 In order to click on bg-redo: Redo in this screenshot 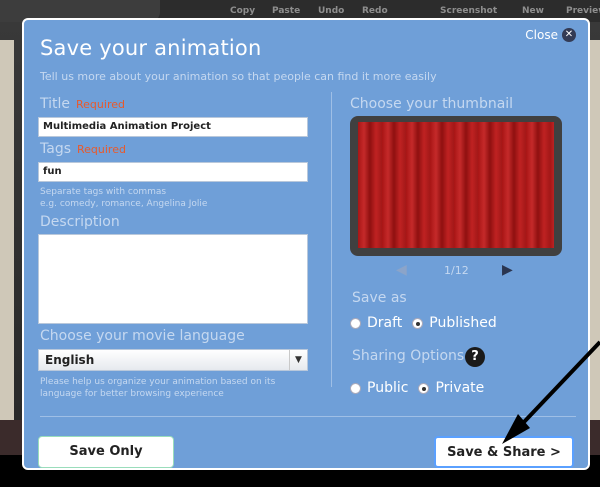, I will do `click(375, 11)`.